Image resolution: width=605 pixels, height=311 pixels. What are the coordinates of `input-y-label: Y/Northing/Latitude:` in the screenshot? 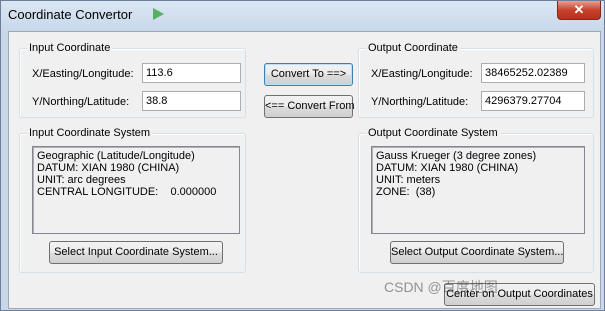 It's located at (81, 102).